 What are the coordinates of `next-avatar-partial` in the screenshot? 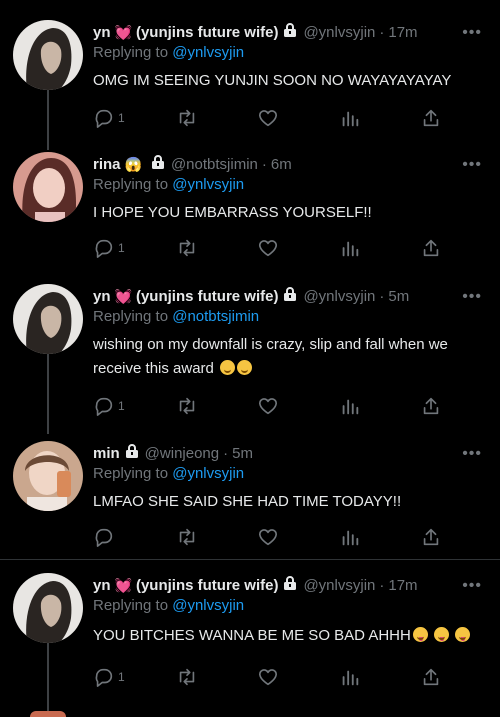 It's located at (48, 714).